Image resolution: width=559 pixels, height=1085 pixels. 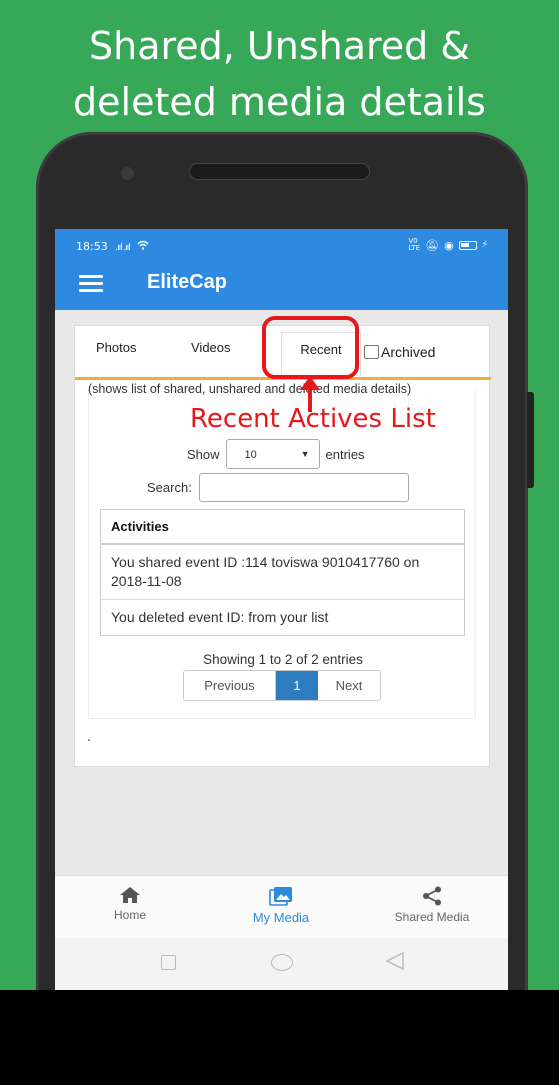 I want to click on table-row: You deleted event ID: from your list, so click(x=220, y=617).